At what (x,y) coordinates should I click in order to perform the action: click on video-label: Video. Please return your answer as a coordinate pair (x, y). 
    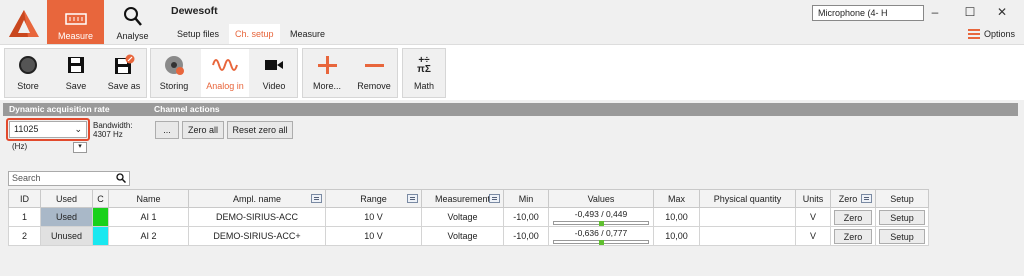
    Looking at the image, I should click on (274, 86).